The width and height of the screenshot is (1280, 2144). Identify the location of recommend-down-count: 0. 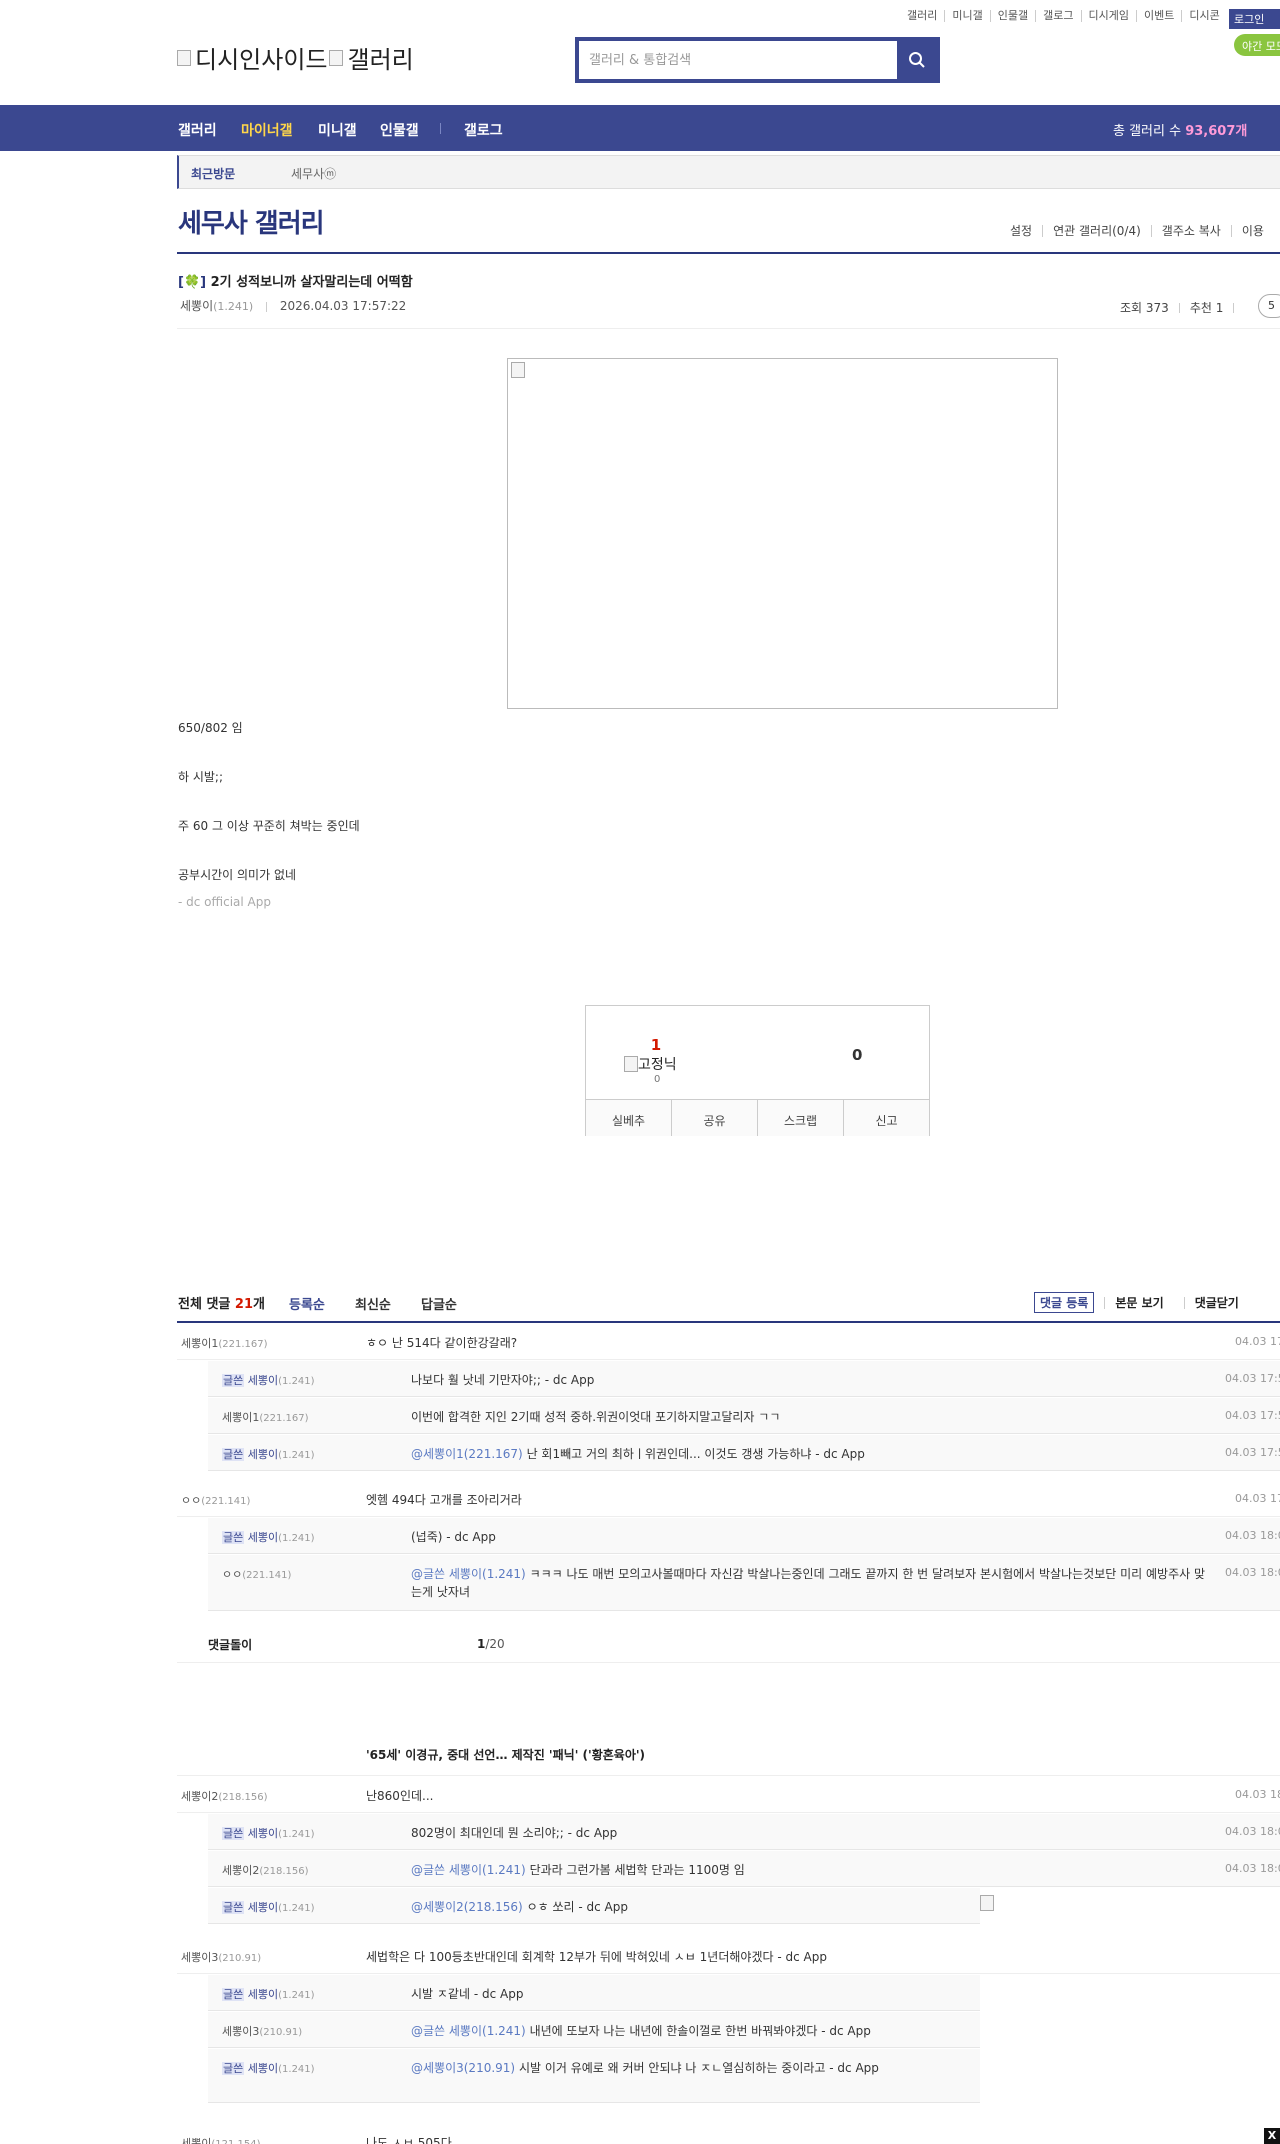
(857, 1055).